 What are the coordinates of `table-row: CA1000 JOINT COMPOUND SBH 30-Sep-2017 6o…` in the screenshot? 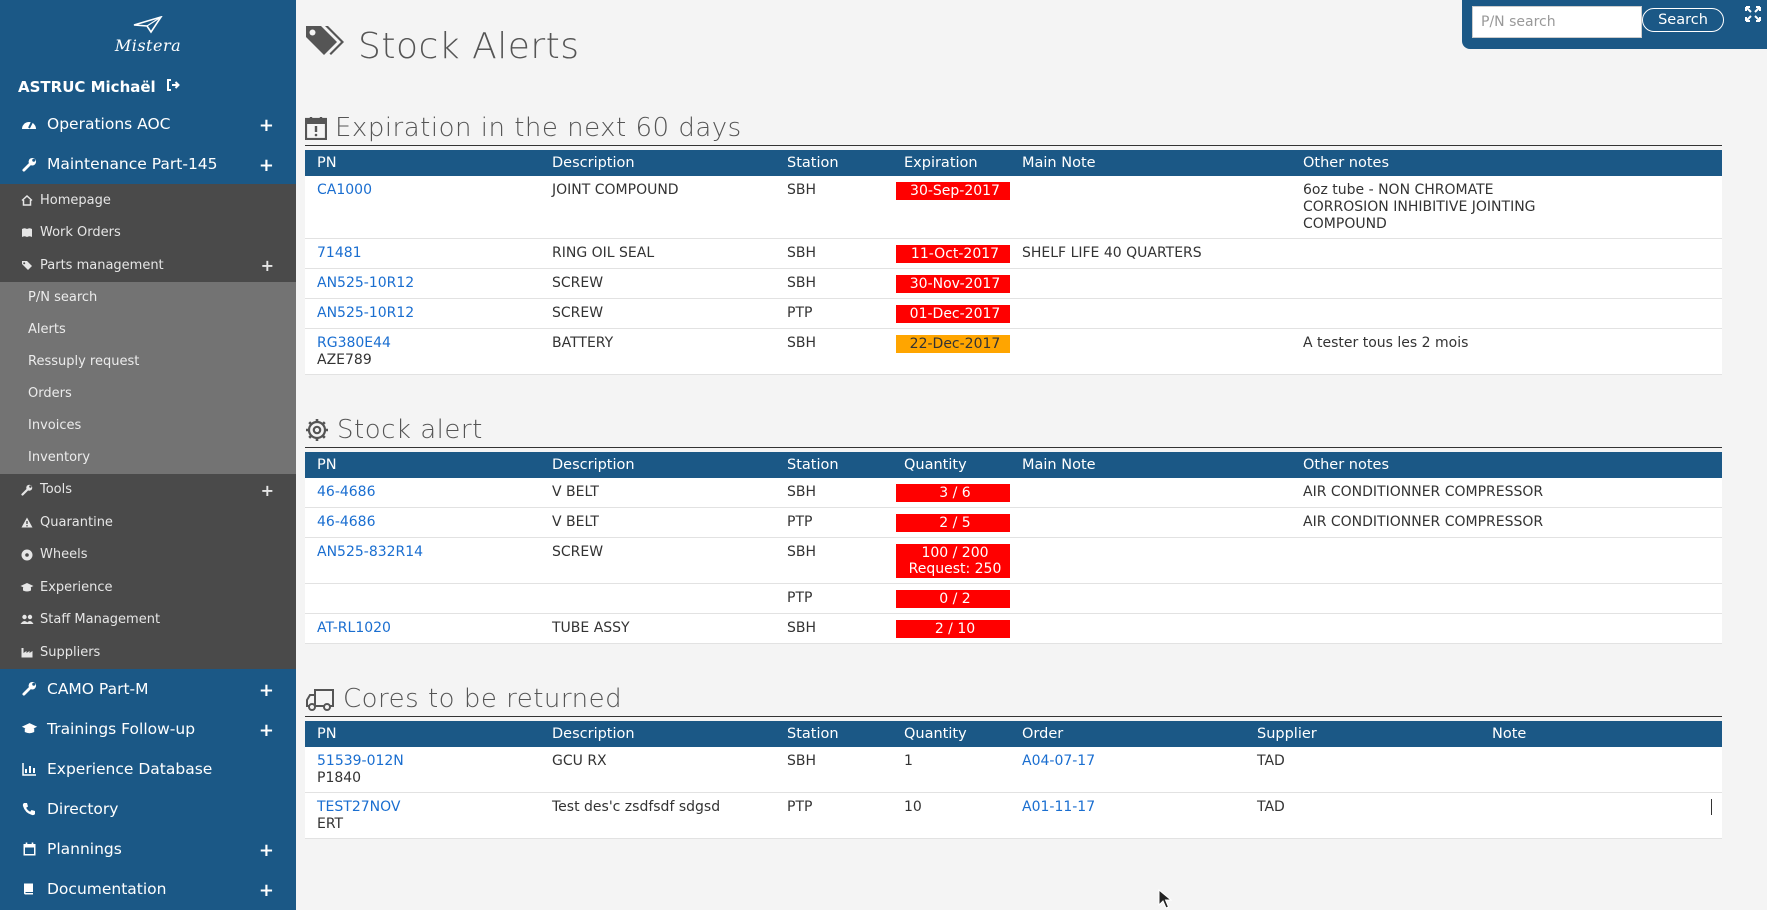 It's located at (1013, 207).